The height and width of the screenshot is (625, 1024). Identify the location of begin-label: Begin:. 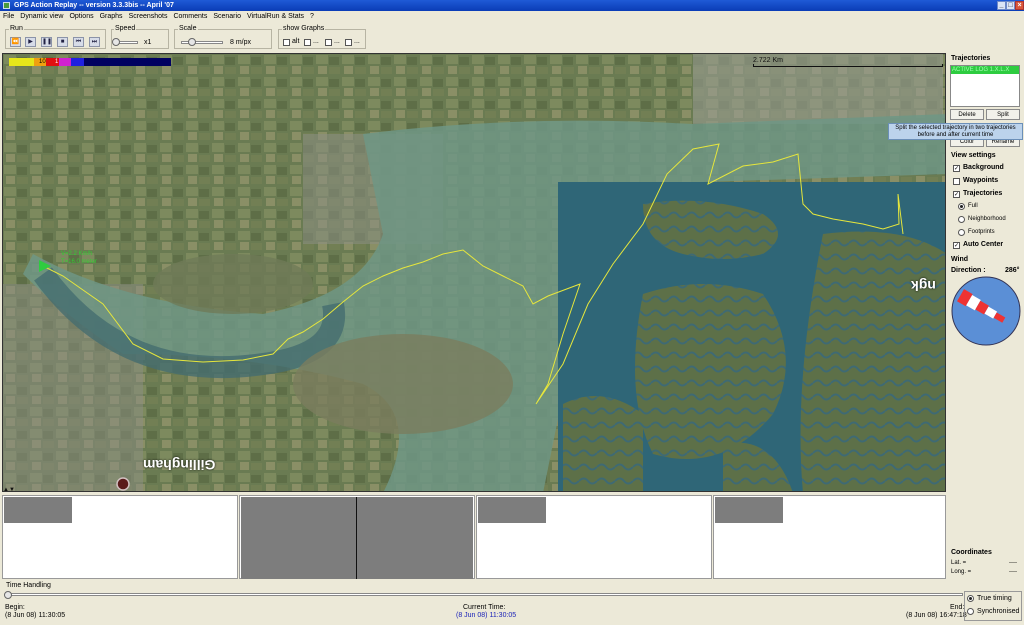
(15, 607).